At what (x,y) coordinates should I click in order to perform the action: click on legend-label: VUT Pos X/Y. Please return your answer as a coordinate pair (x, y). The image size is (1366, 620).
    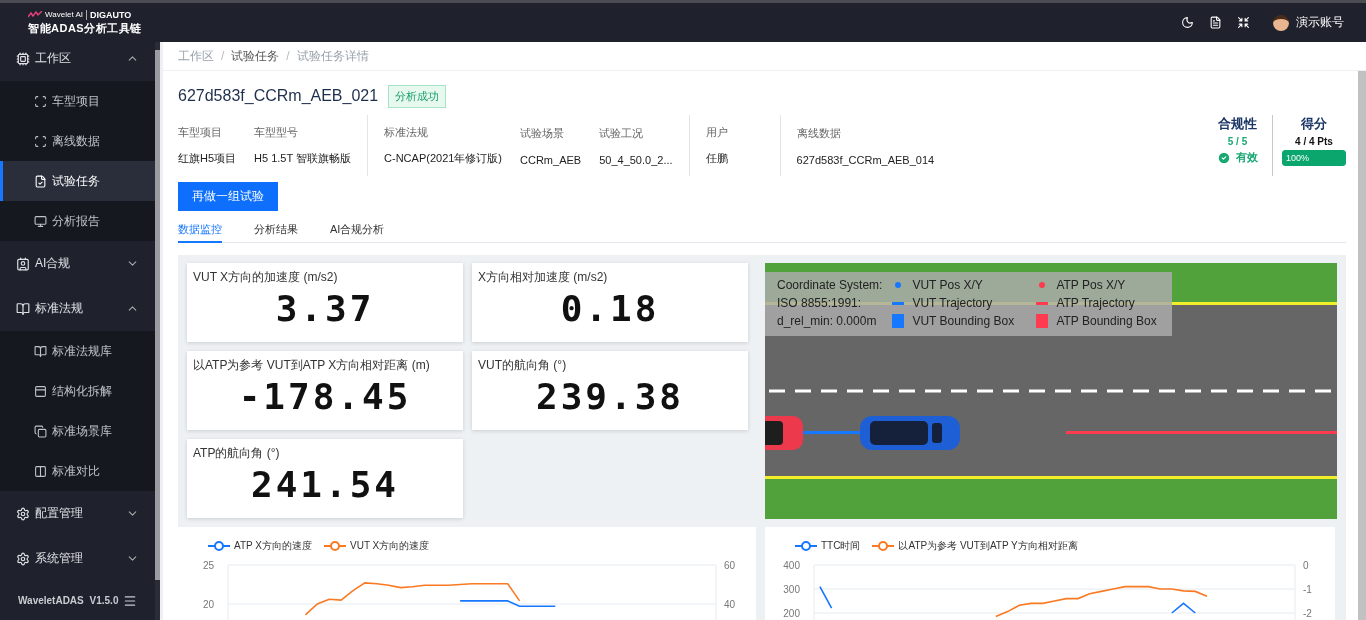
    Looking at the image, I should click on (947, 285).